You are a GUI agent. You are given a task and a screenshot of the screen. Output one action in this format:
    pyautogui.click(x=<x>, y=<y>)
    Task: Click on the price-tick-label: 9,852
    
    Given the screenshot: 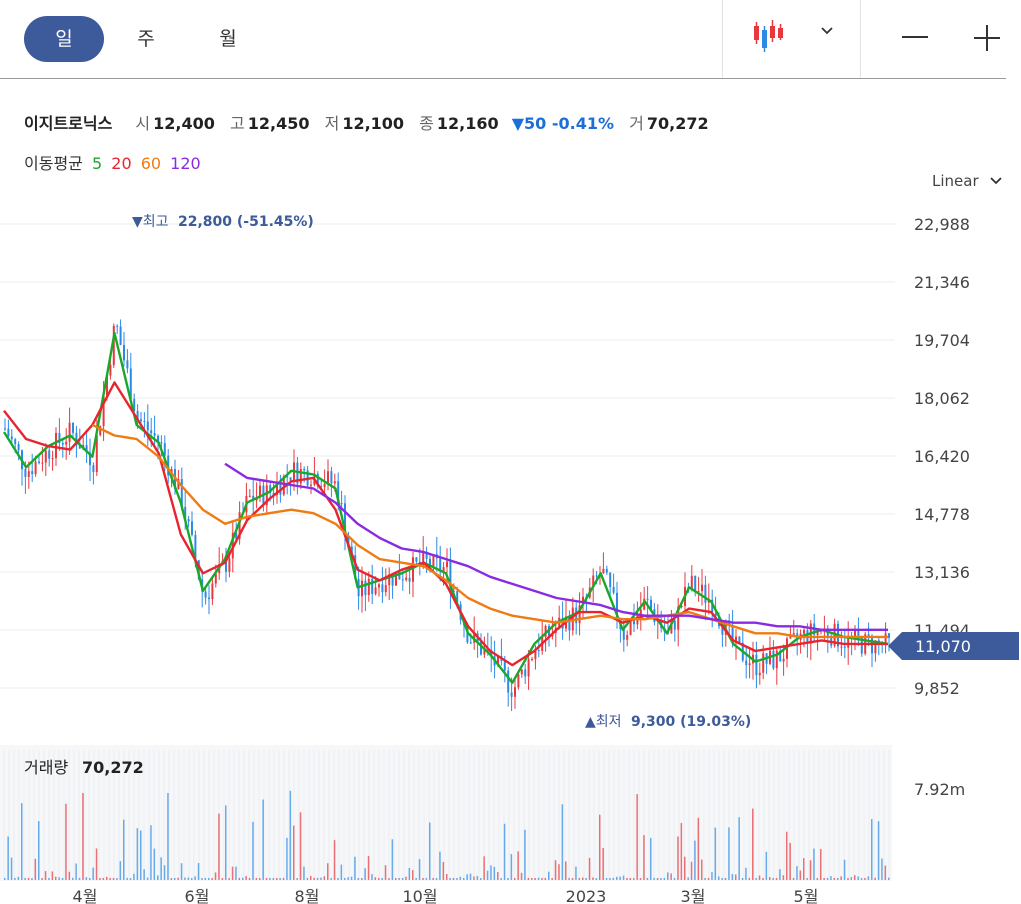 What is the action you would take?
    pyautogui.click(x=937, y=688)
    